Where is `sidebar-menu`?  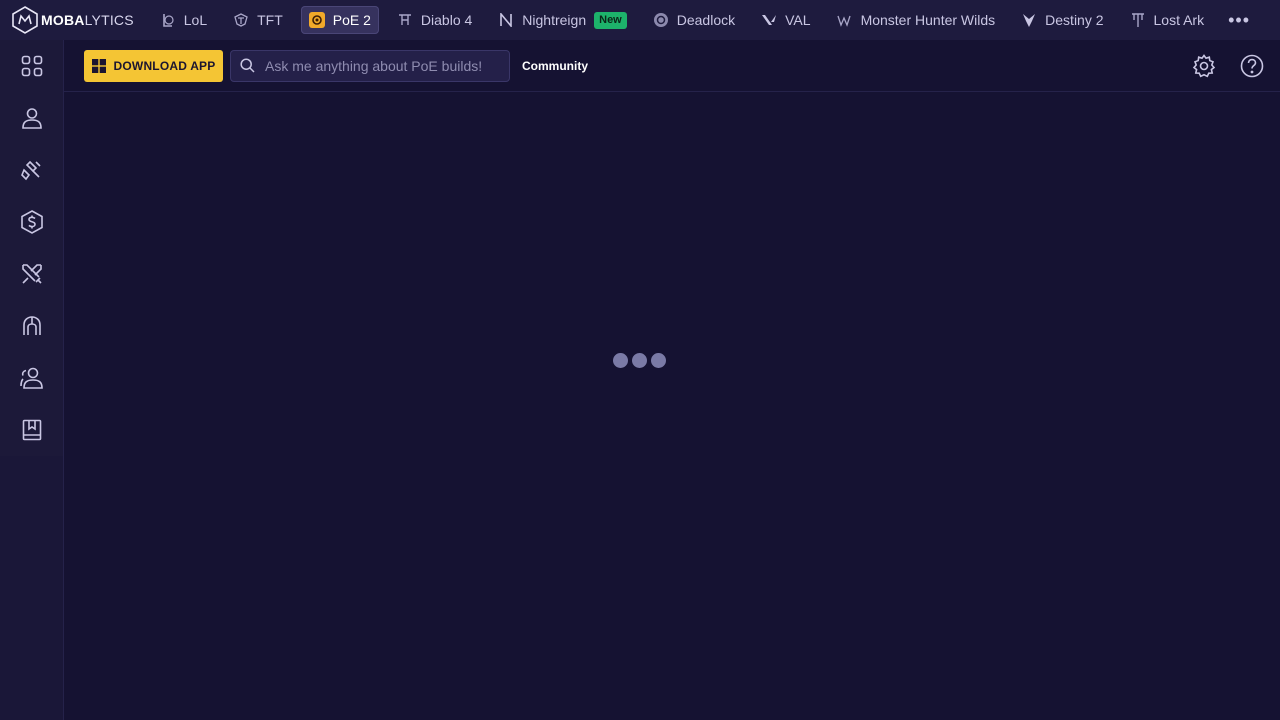 sidebar-menu is located at coordinates (31, 248).